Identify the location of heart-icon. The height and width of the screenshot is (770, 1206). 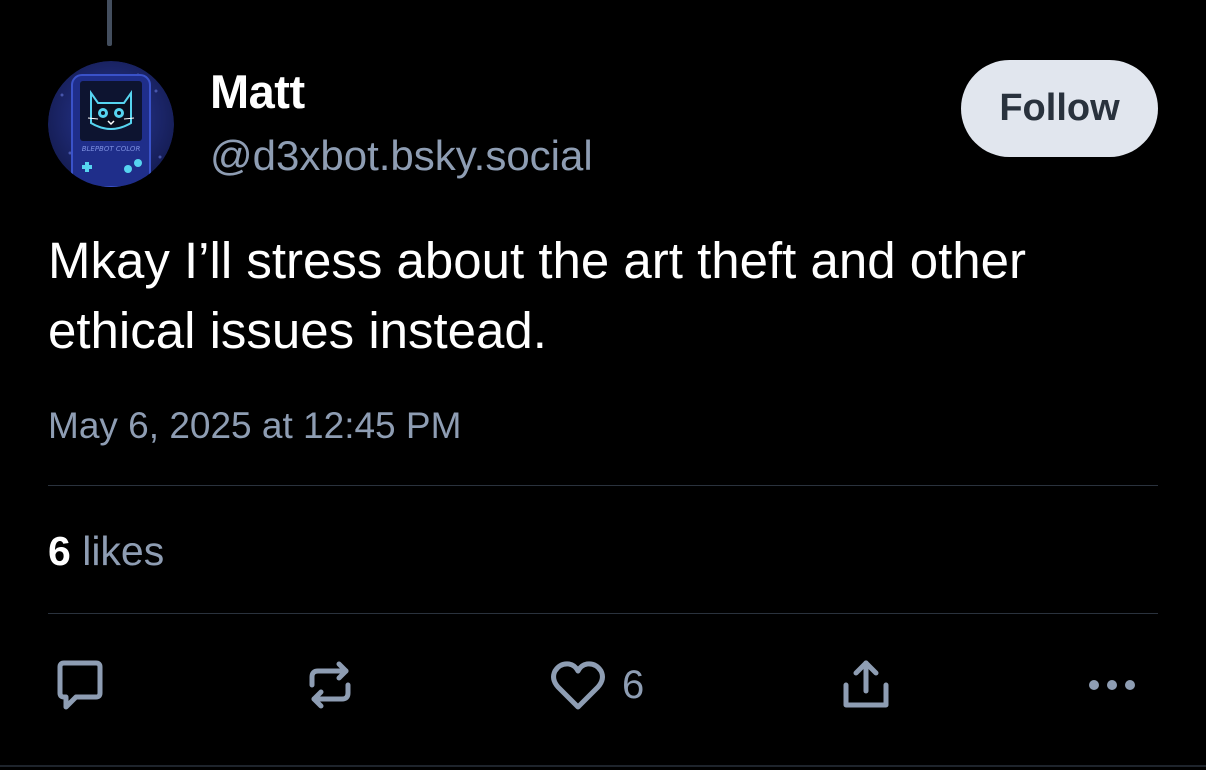
(578, 685).